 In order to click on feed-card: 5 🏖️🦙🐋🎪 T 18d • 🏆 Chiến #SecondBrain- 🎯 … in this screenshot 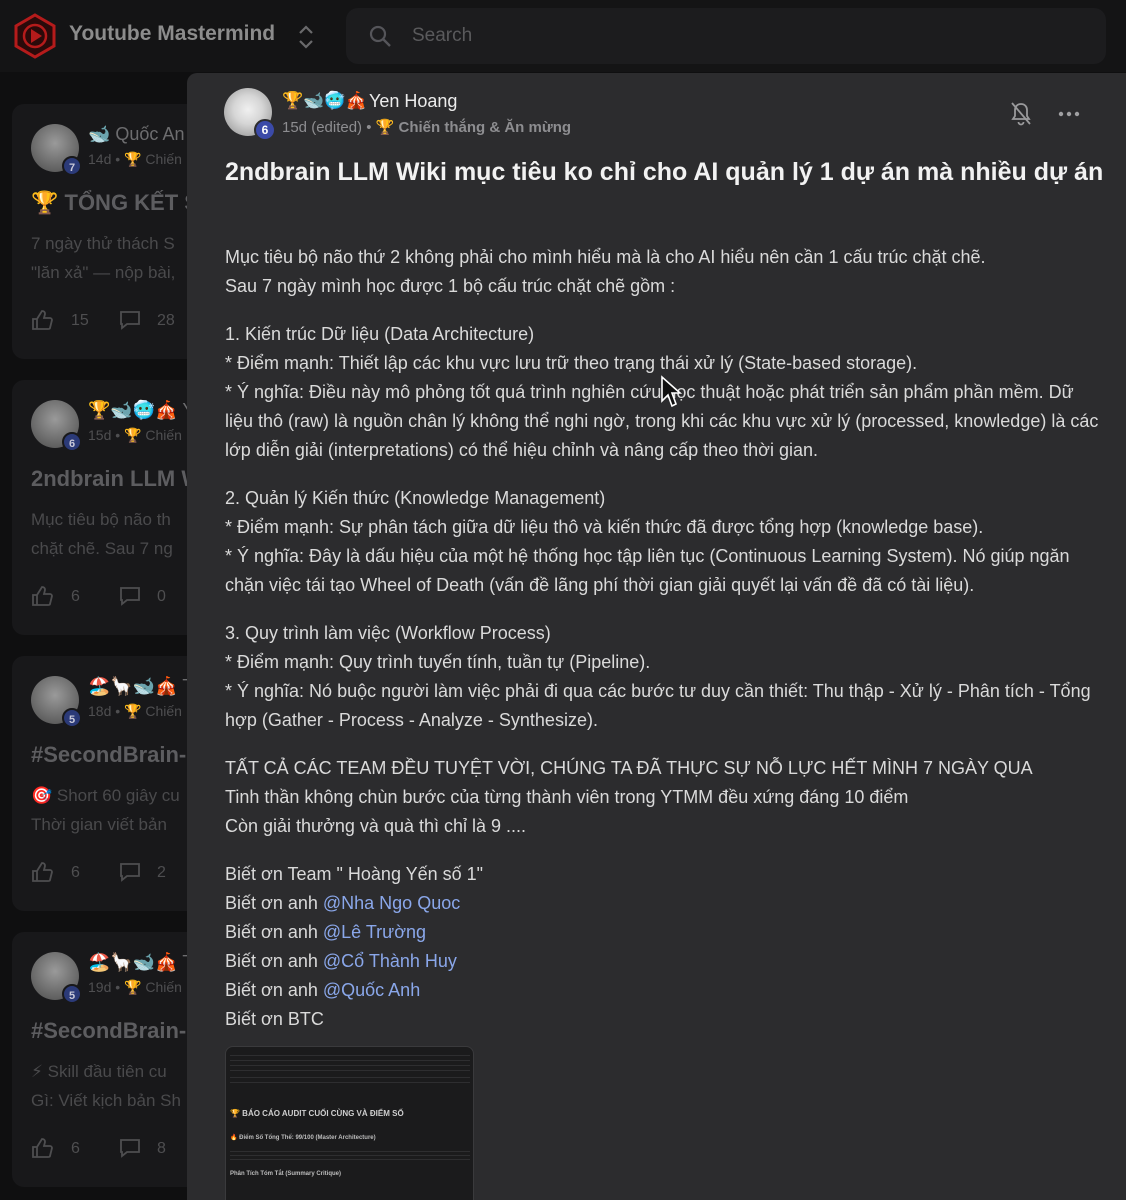, I will do `click(112, 783)`.